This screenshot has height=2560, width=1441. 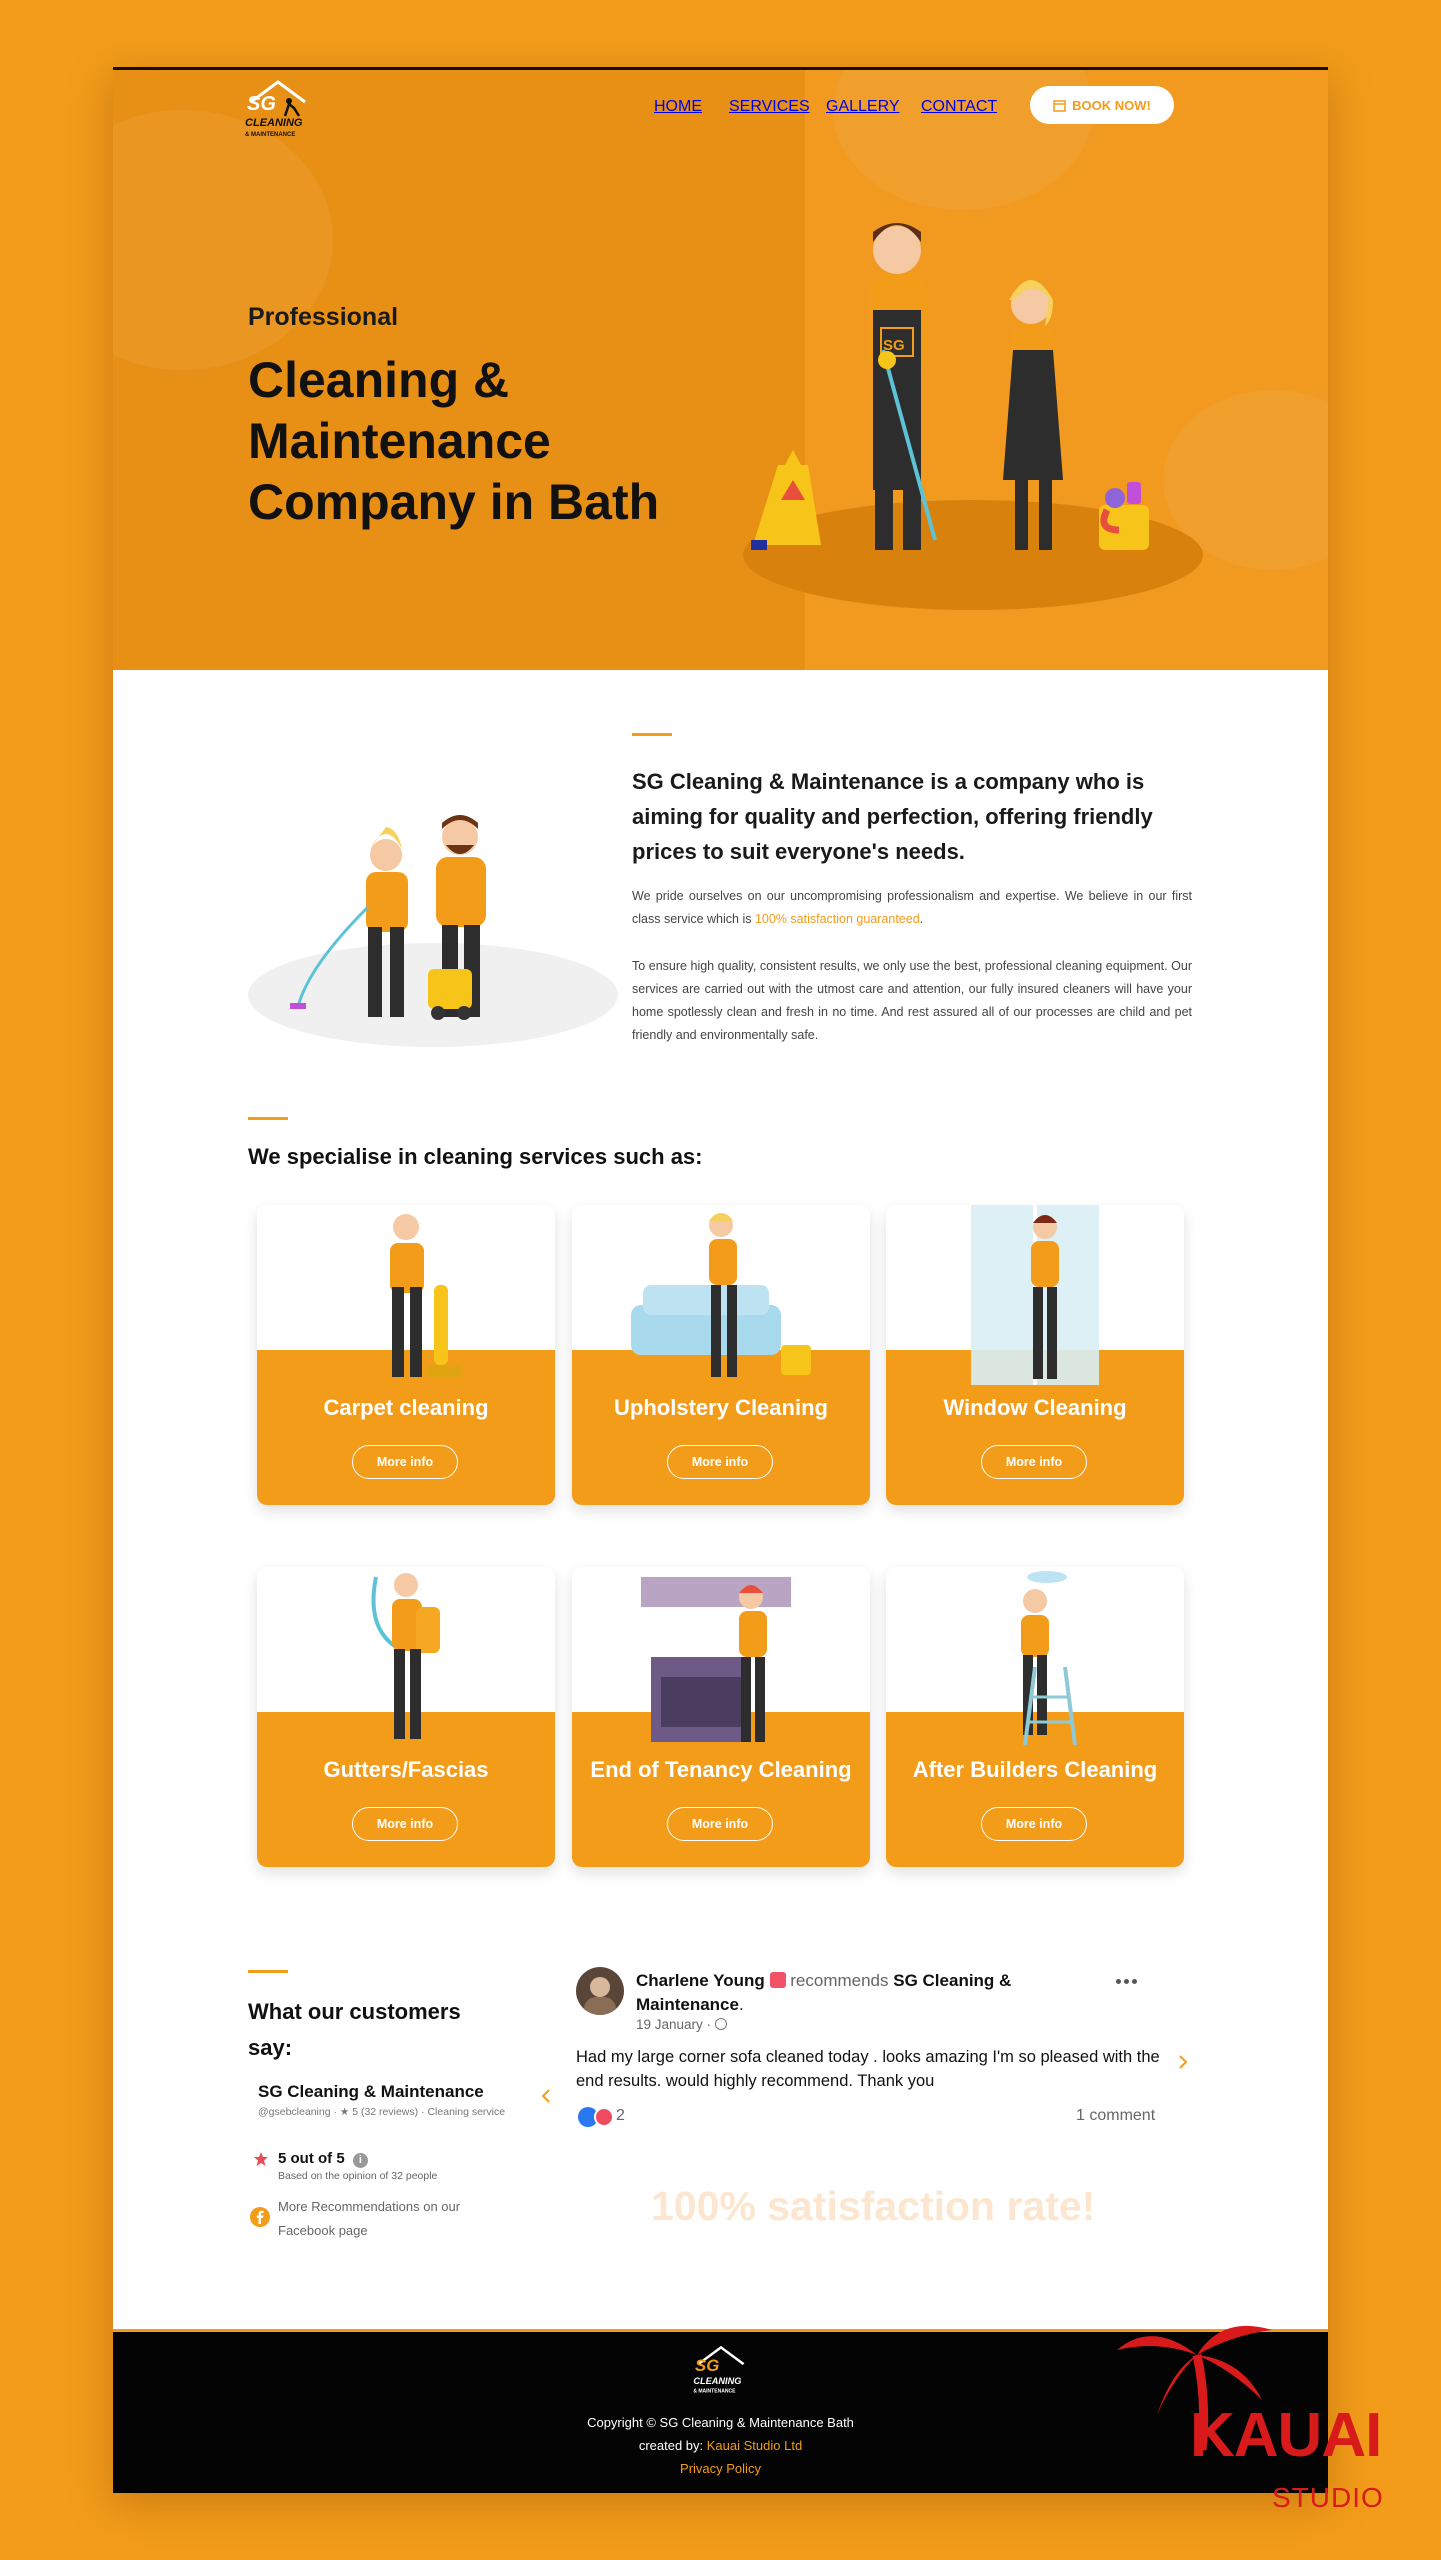 I want to click on service-name: End of Tenancy Cleaning, so click(x=721, y=1769).